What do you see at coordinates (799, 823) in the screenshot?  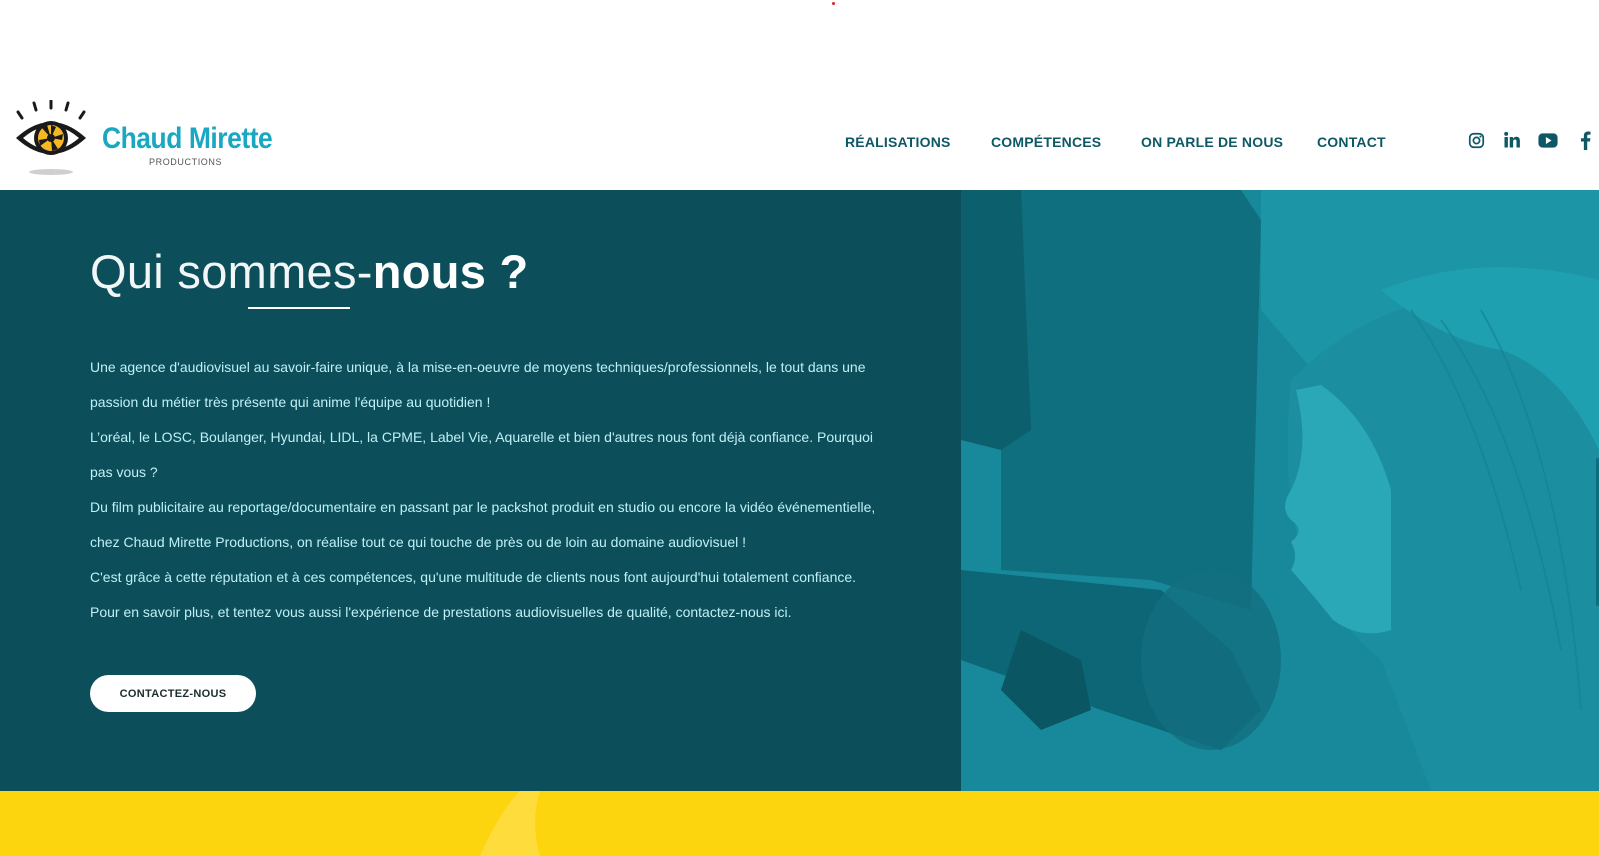 I see `yellow-section` at bounding box center [799, 823].